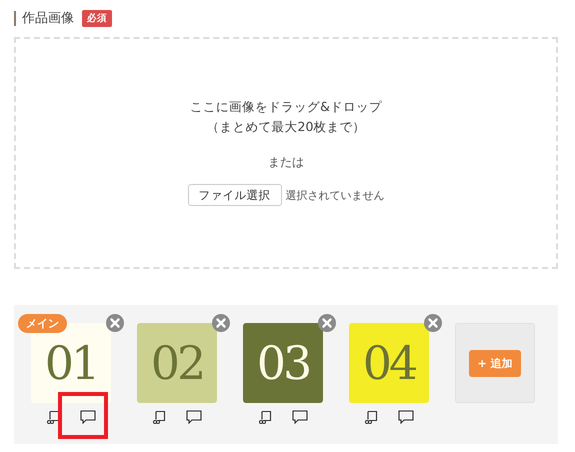 This screenshot has width=575, height=452. I want to click on main-badge: メイン, so click(42, 323).